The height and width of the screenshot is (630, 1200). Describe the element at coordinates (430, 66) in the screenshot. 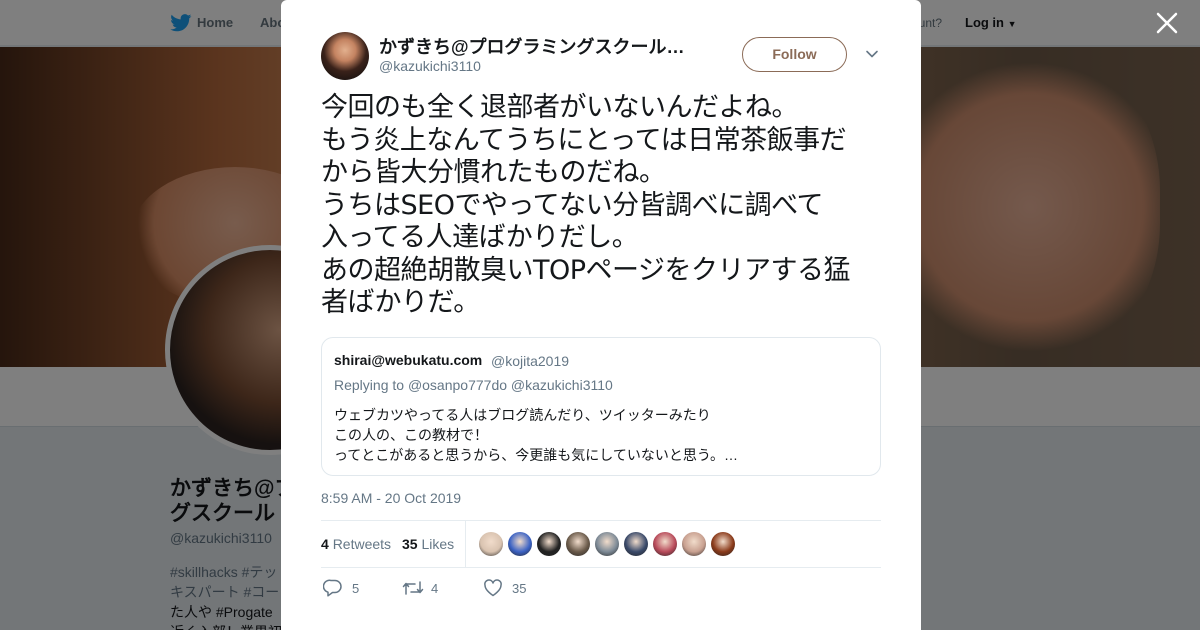

I see `author-handle: @kazukichi3110` at that location.